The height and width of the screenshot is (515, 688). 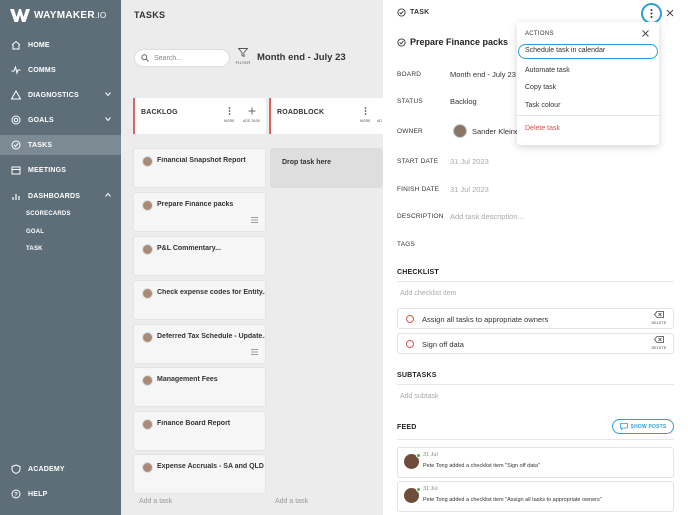 I want to click on search-box, so click(x=182, y=58).